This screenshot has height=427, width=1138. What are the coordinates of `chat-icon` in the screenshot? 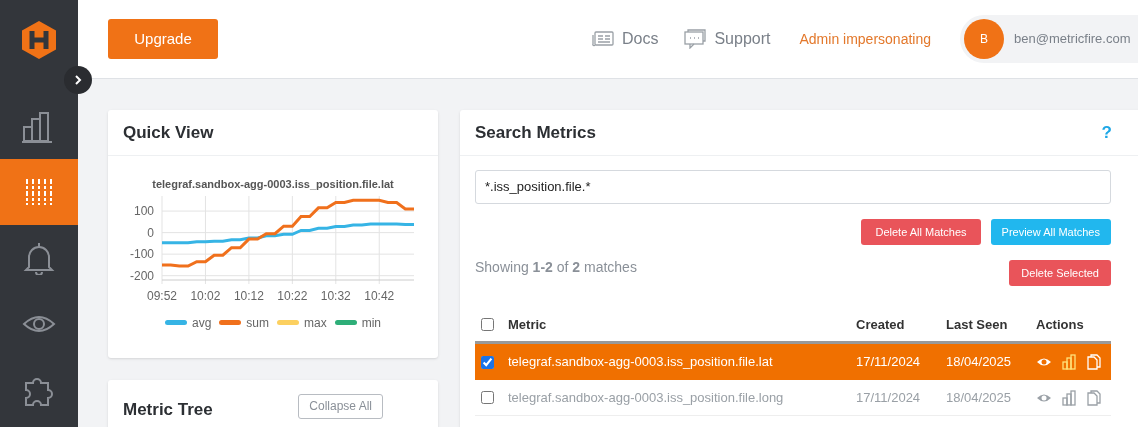 It's located at (695, 39).